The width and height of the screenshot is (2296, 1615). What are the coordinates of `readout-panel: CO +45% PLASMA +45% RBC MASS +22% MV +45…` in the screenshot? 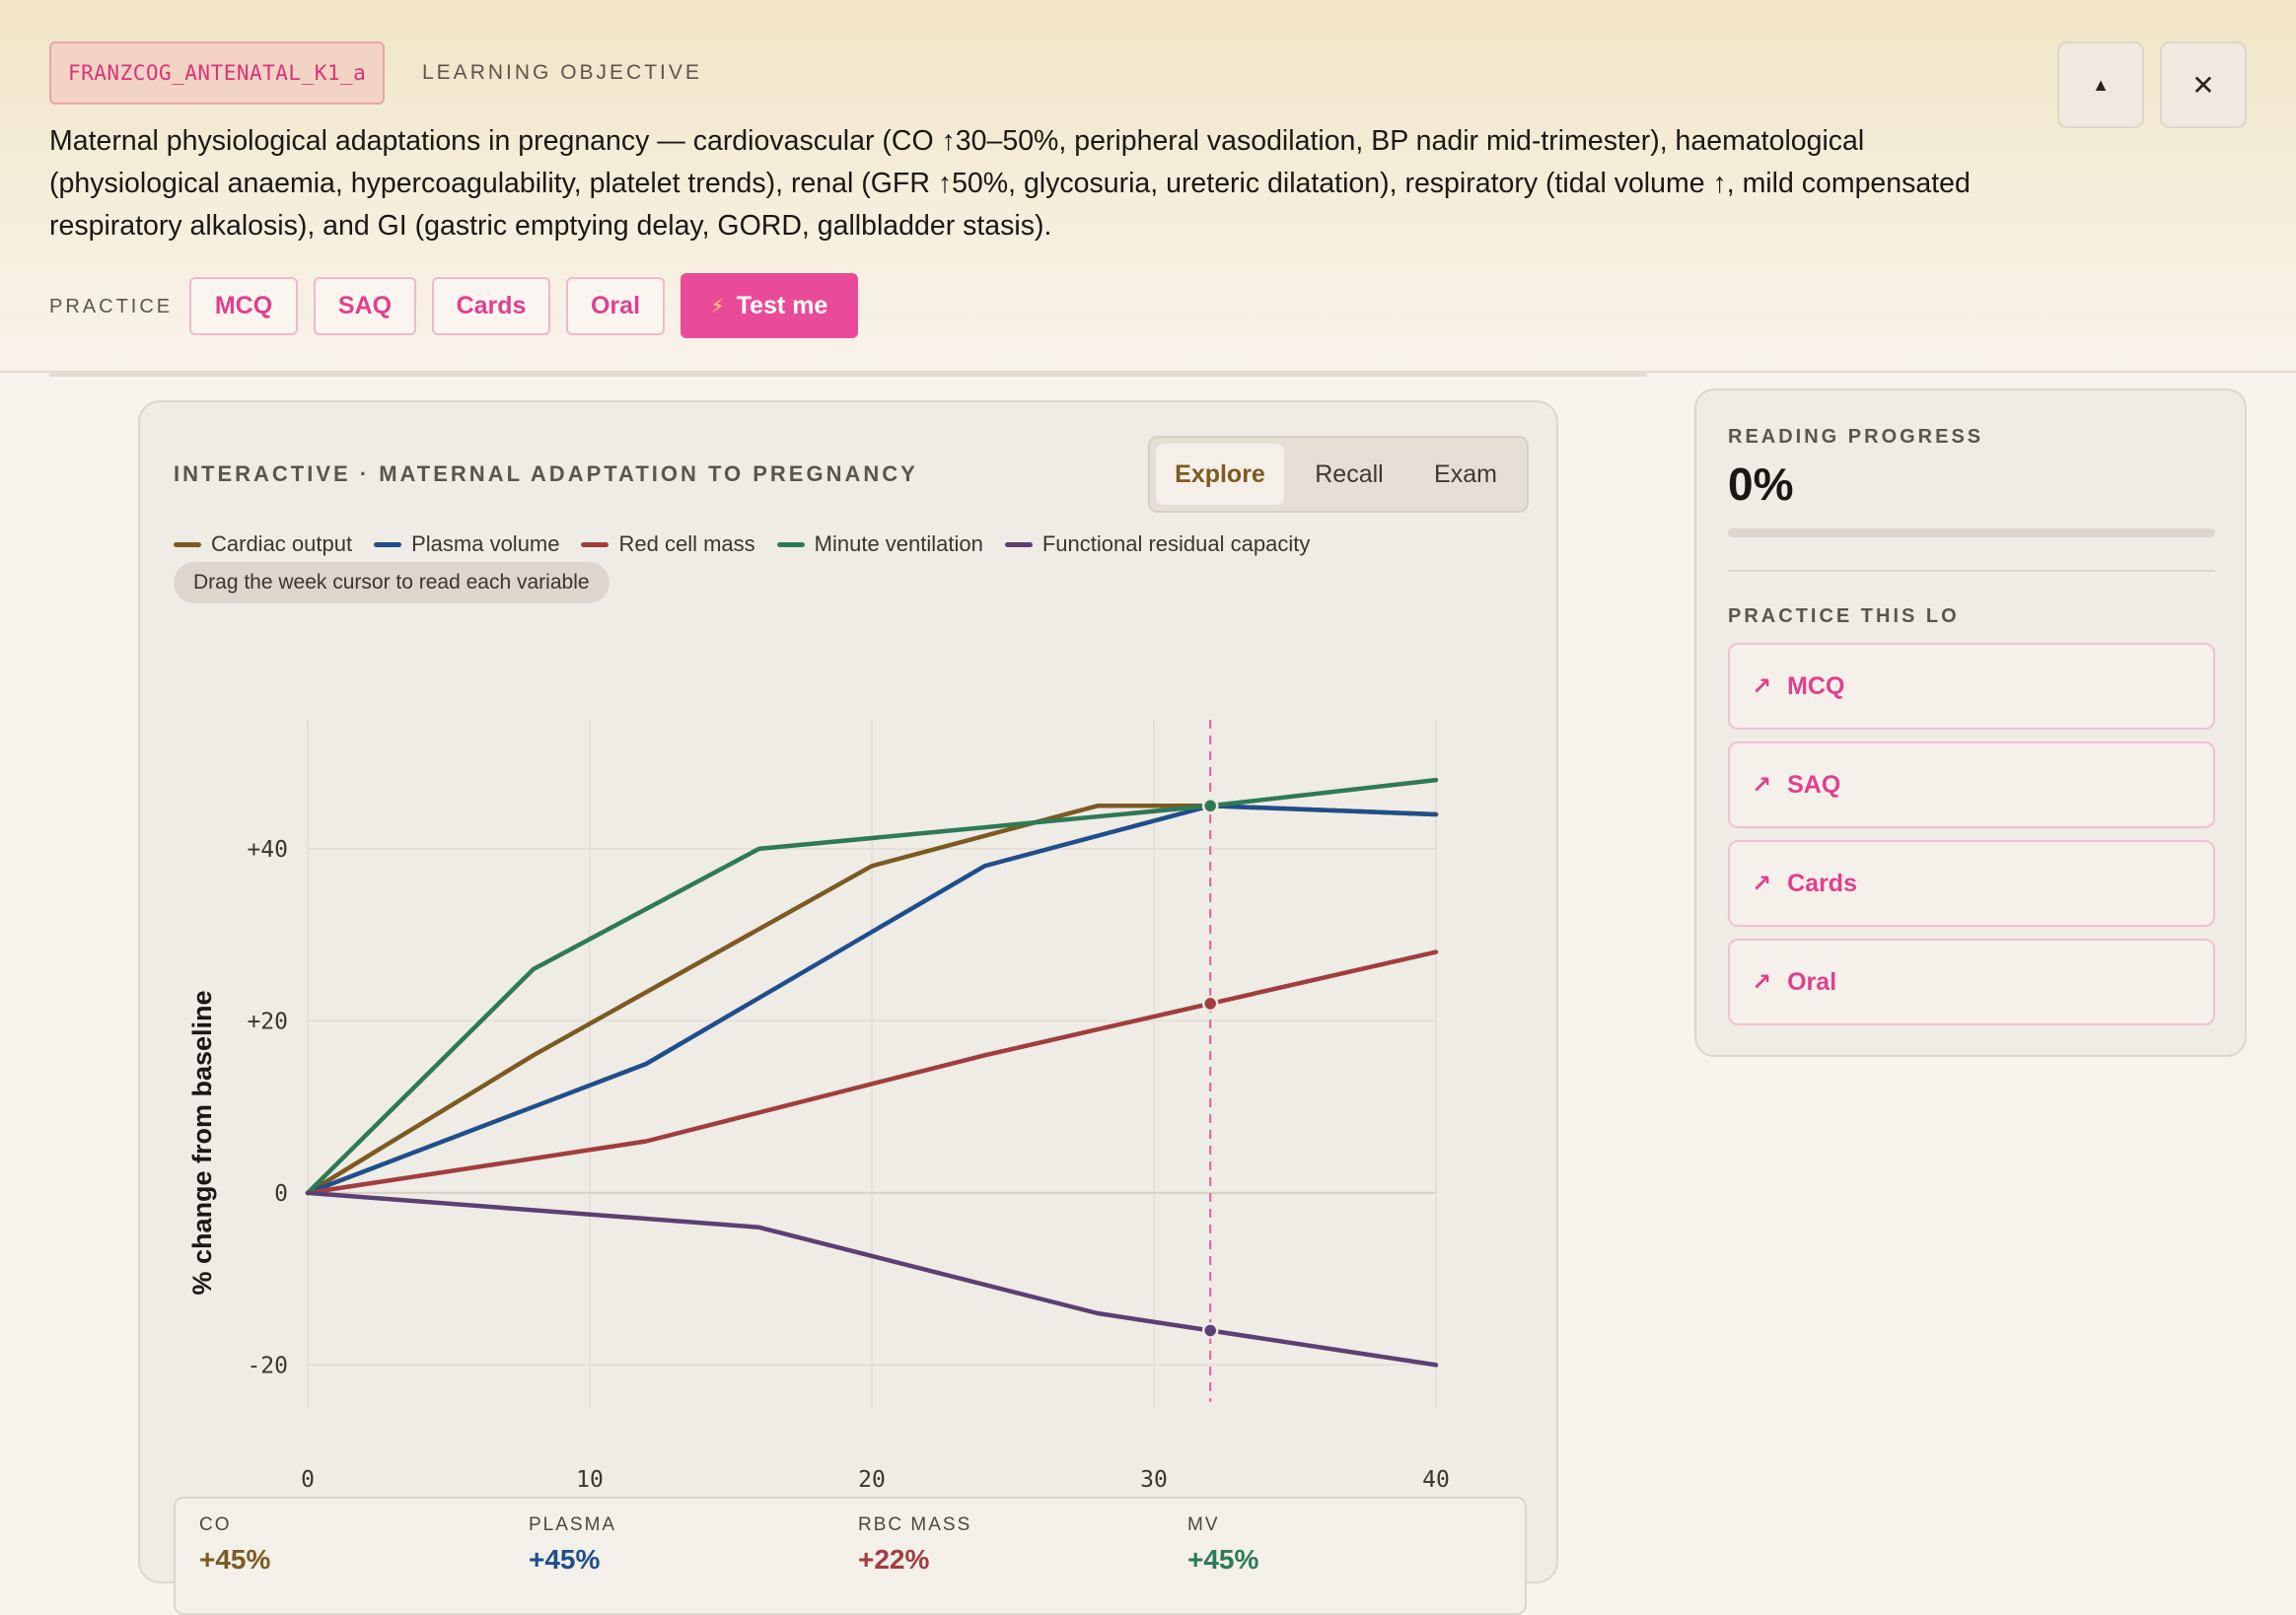 It's located at (851, 1556).